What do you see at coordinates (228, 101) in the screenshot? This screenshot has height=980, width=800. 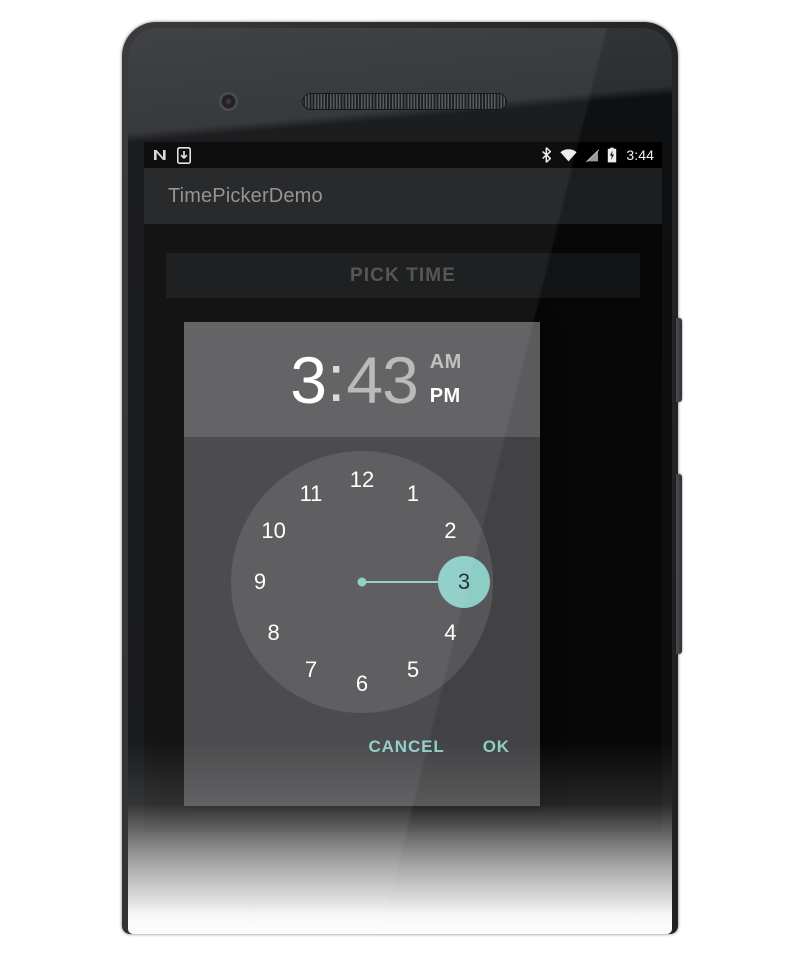 I see `front-camera-icon` at bounding box center [228, 101].